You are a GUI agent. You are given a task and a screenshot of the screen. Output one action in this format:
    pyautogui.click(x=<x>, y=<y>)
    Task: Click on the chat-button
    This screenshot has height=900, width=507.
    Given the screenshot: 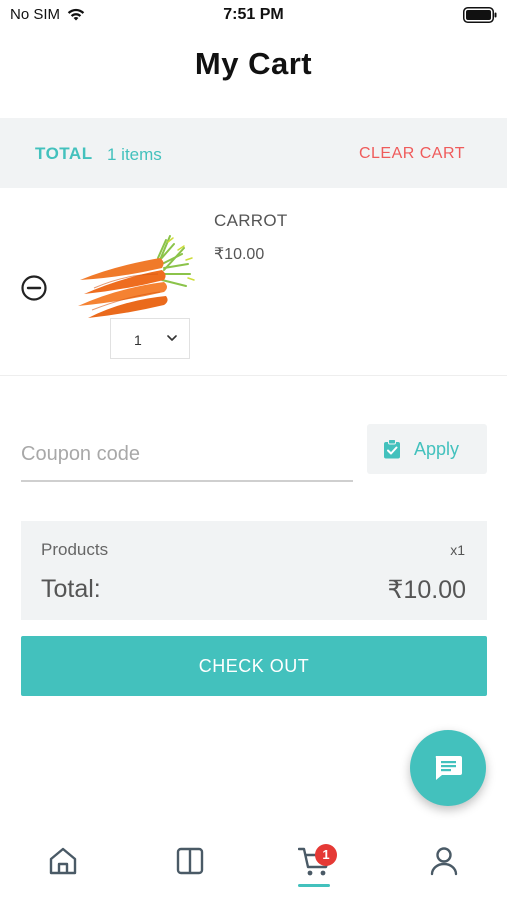 What is the action you would take?
    pyautogui.click(x=448, y=768)
    